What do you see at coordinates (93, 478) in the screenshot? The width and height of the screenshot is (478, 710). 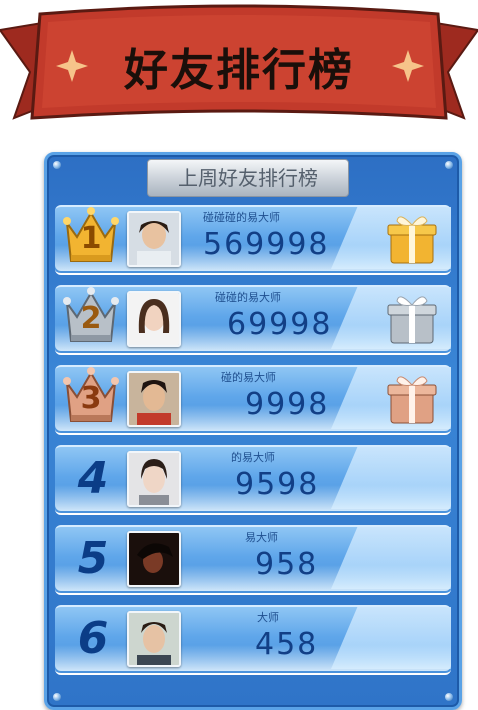 I see `rank-number: 4` at bounding box center [93, 478].